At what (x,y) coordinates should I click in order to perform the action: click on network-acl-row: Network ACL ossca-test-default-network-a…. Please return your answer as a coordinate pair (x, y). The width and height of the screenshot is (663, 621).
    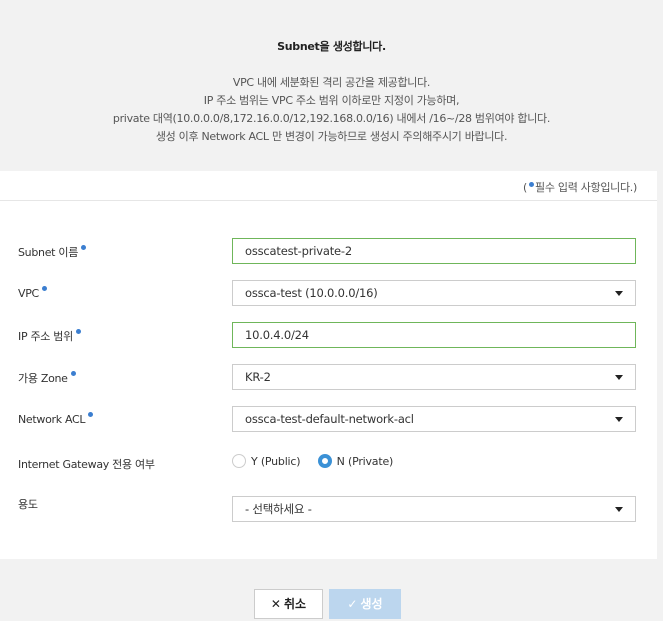
    Looking at the image, I should click on (328, 419).